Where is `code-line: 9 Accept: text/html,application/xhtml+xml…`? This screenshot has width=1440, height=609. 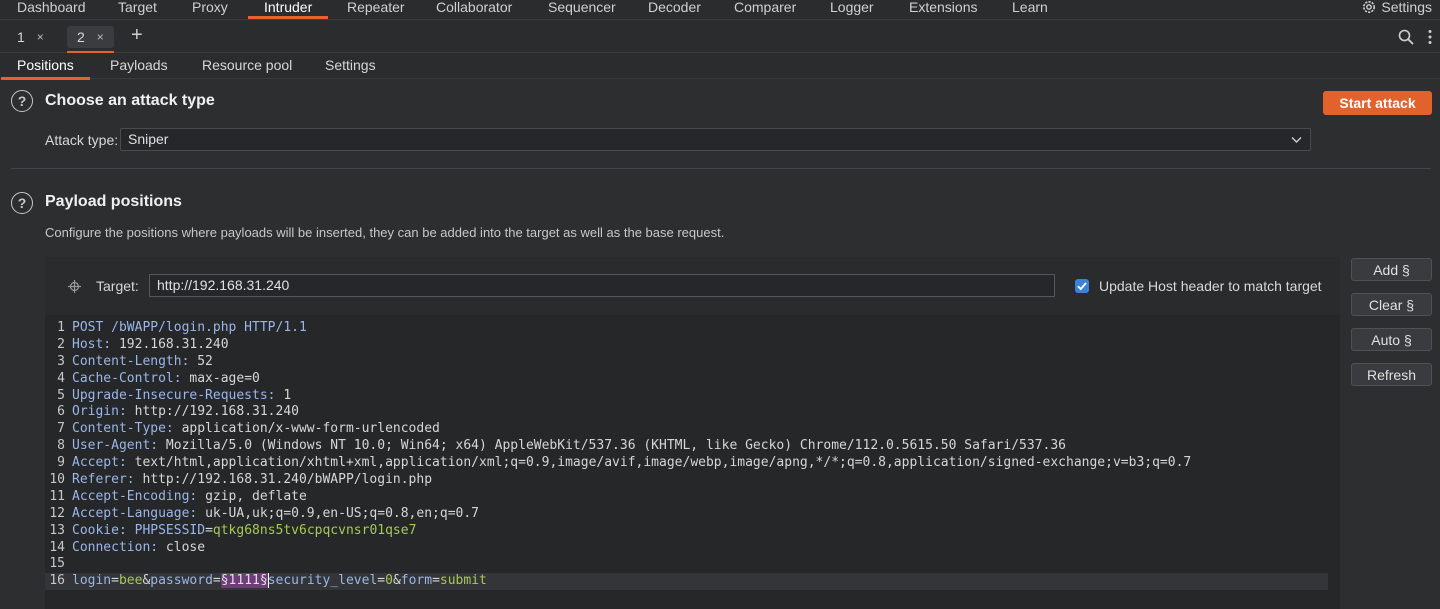 code-line: 9 Accept: text/html,application/xhtml+xml… is located at coordinates (624, 463).